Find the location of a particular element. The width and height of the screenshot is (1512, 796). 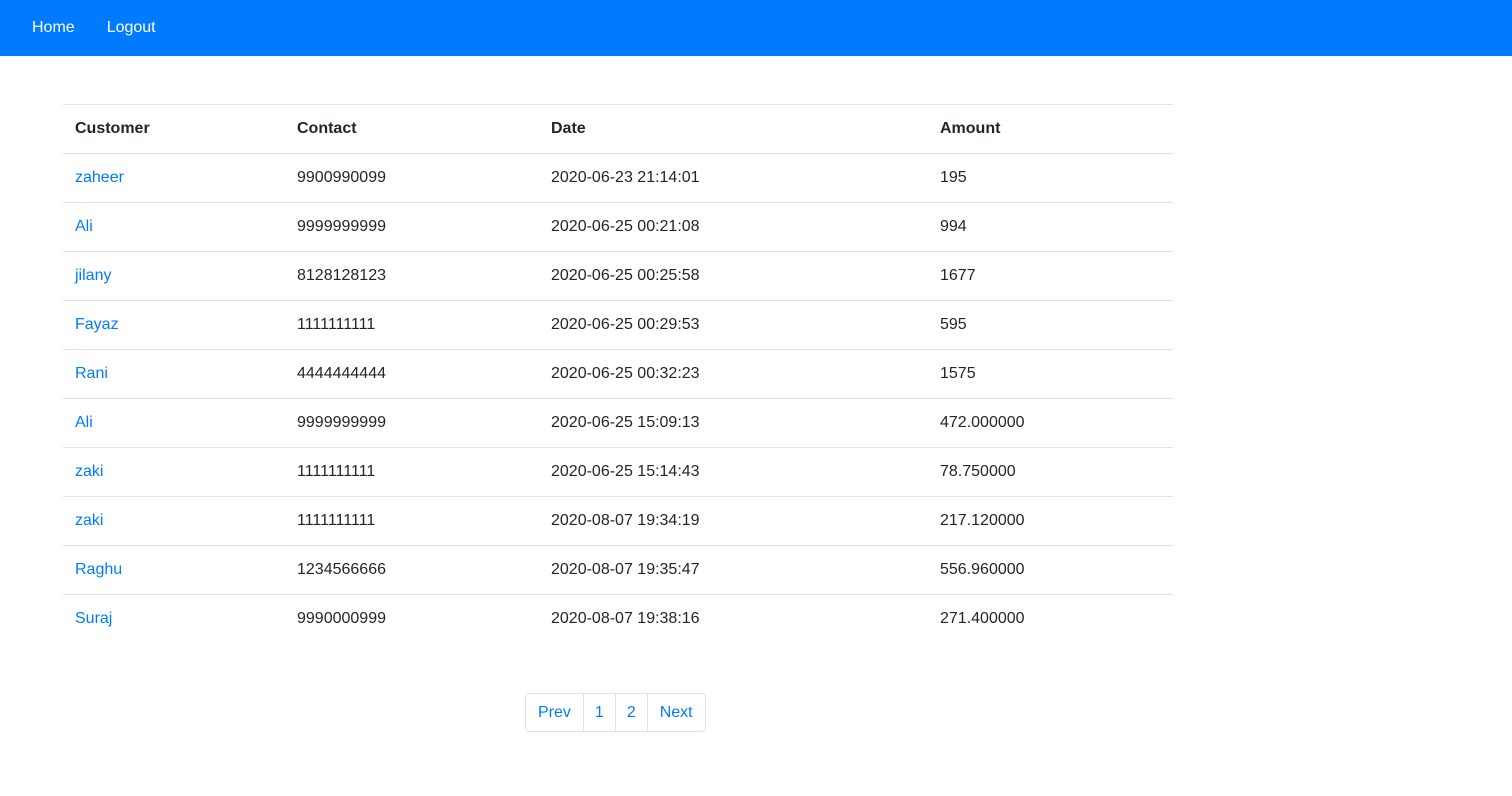

header-date: Date is located at coordinates (733, 129).